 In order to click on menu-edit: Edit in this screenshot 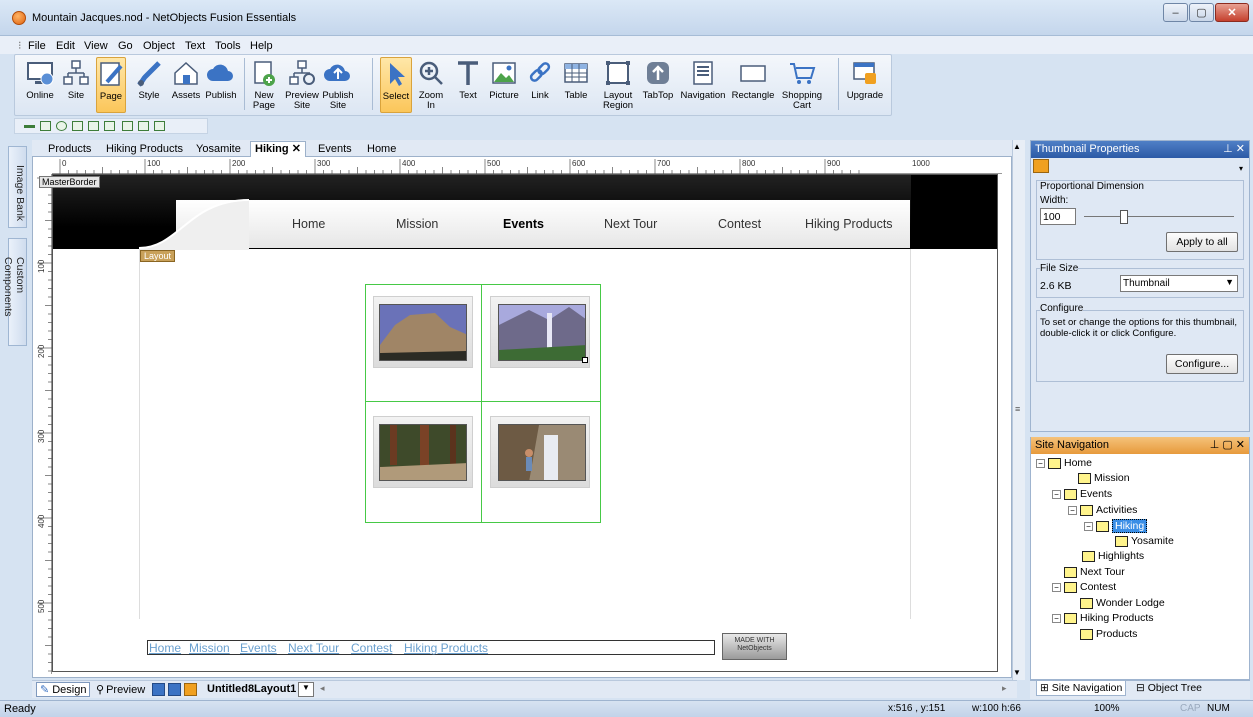, I will do `click(65, 46)`.